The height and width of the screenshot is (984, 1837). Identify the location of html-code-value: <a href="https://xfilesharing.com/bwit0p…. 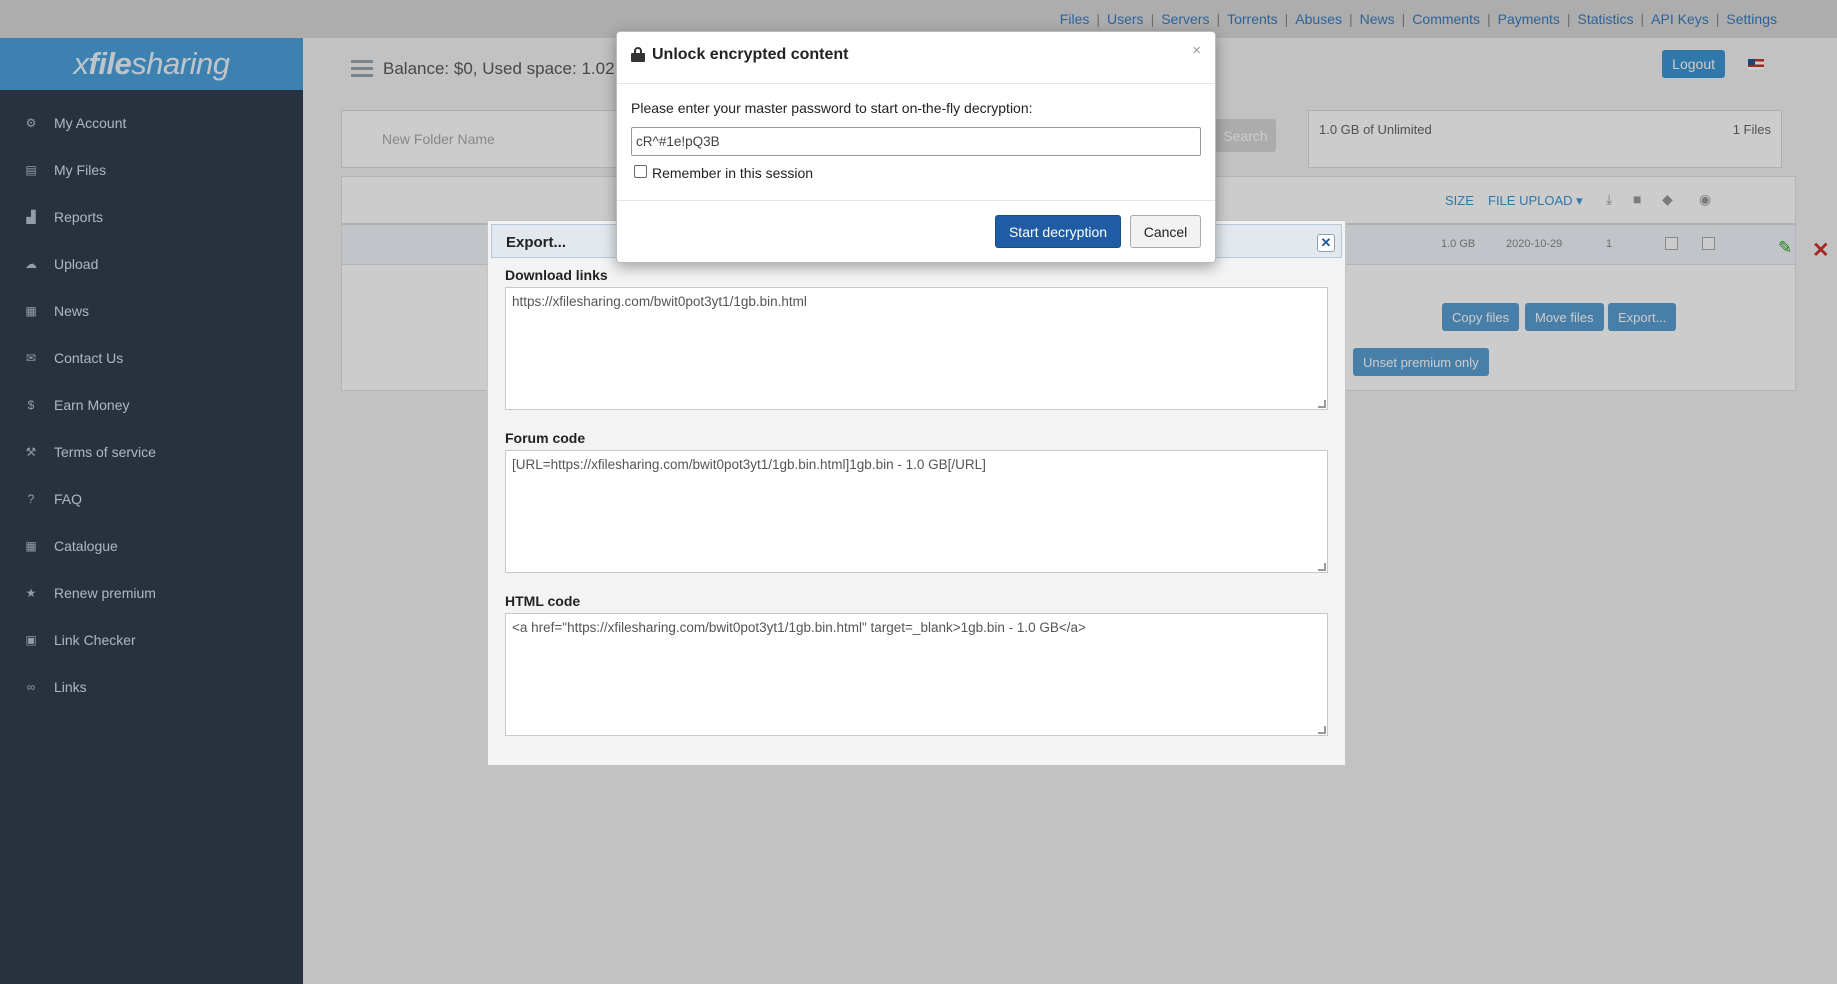
(799, 627).